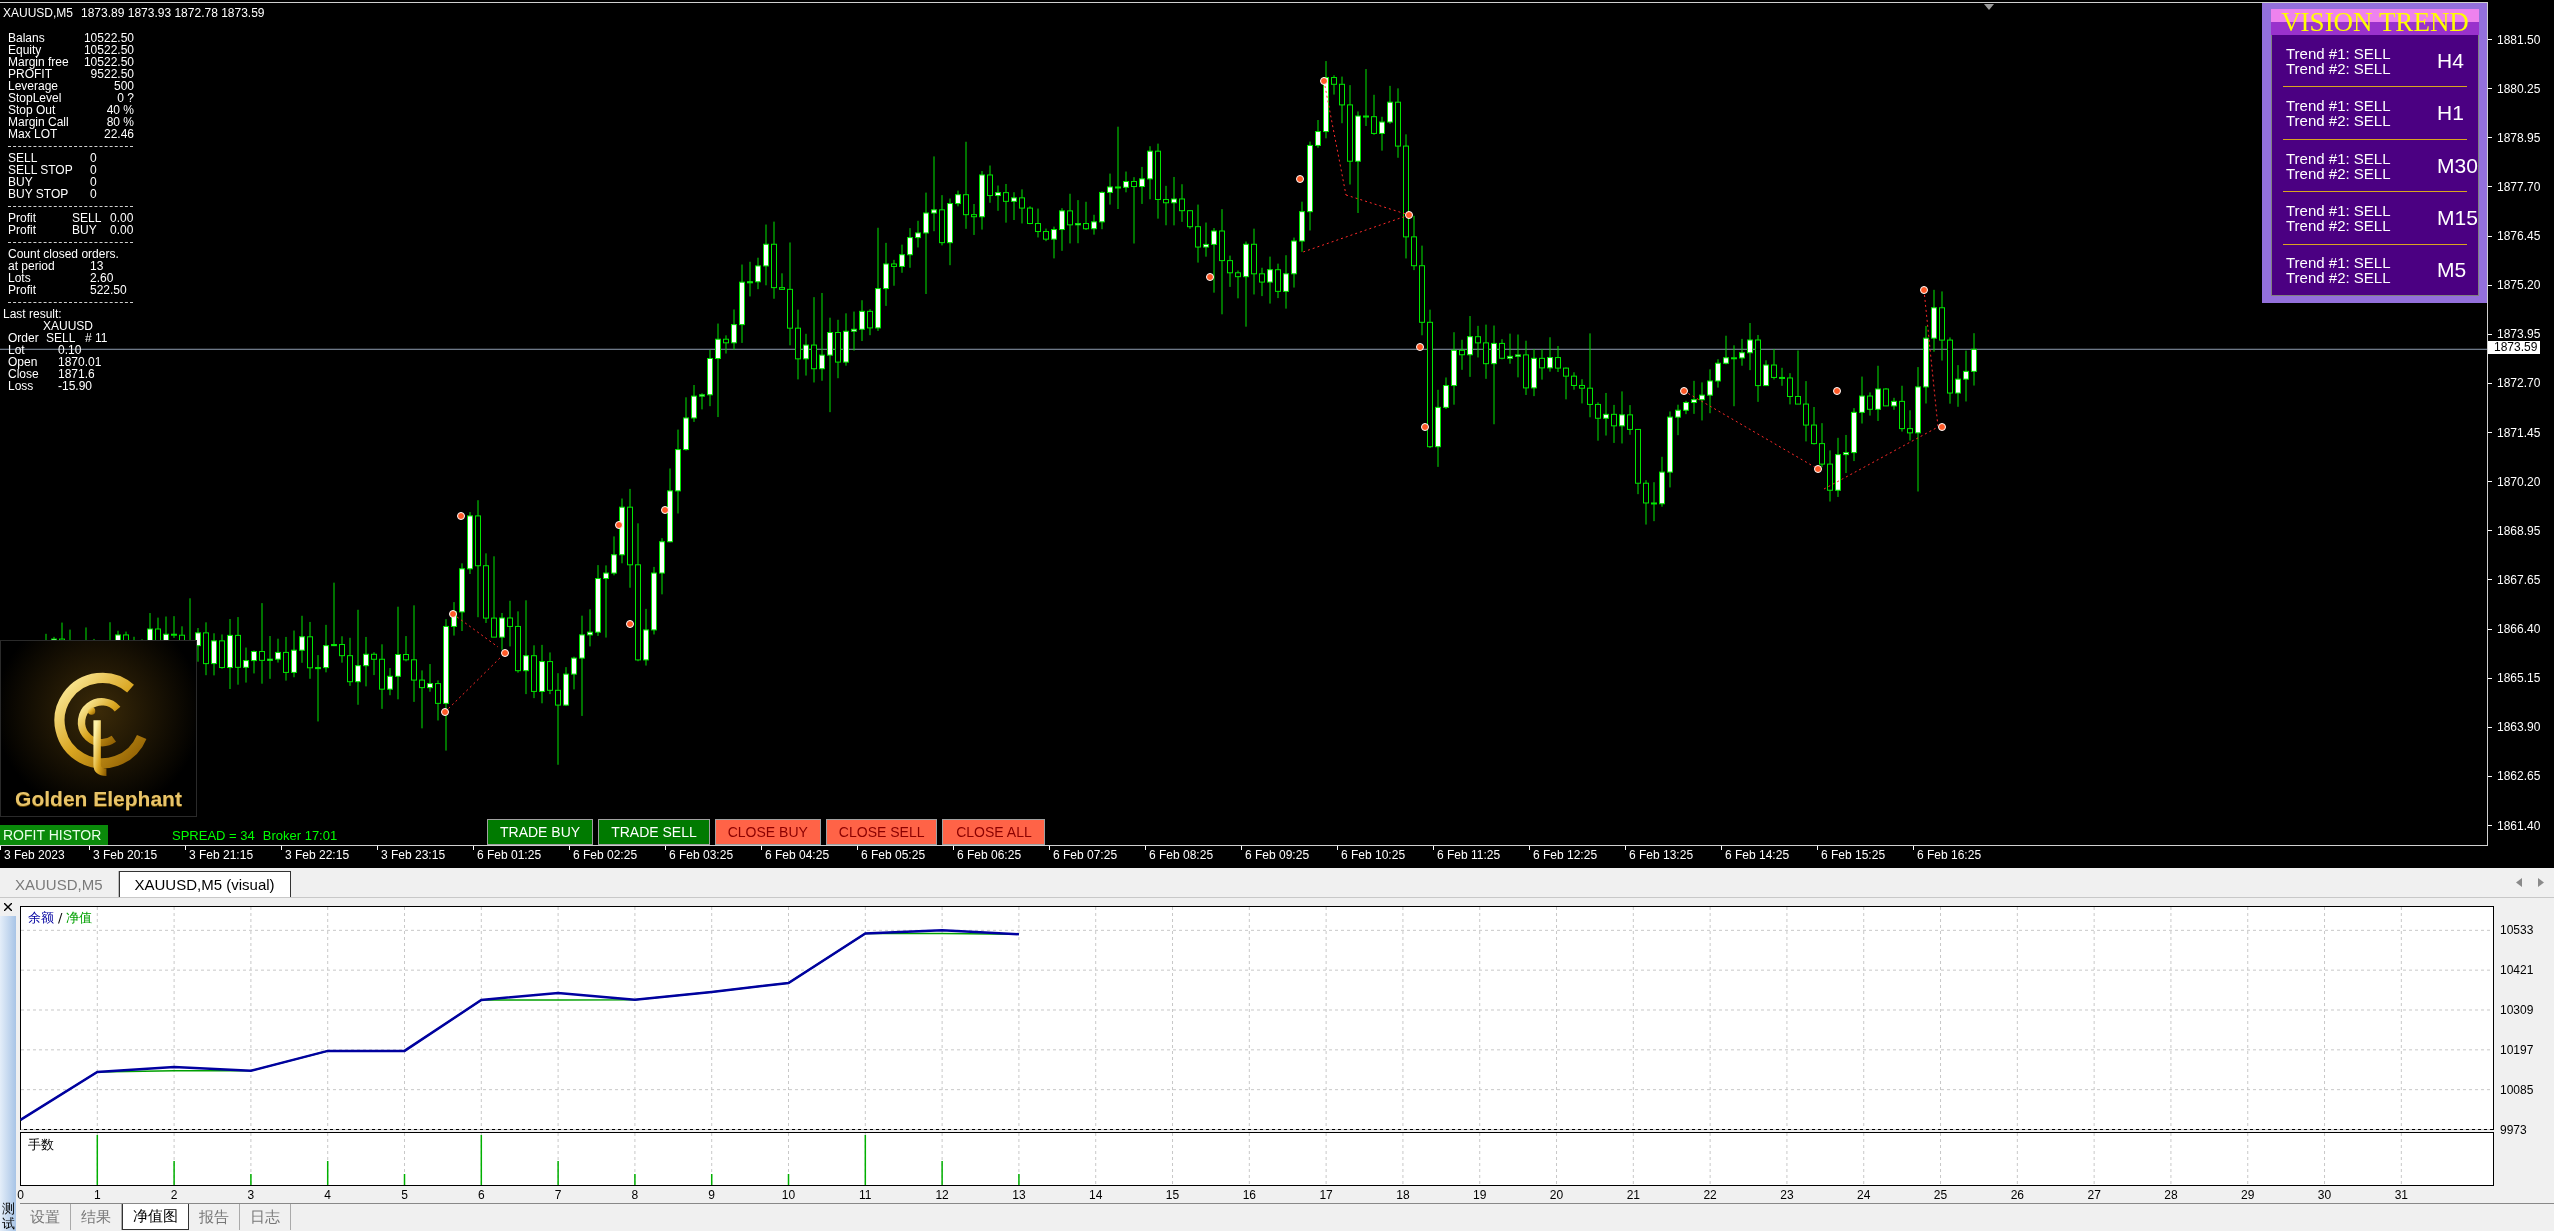 This screenshot has height=1231, width=2554. What do you see at coordinates (712, 1195) in the screenshot?
I see `axis-tick-label: 9` at bounding box center [712, 1195].